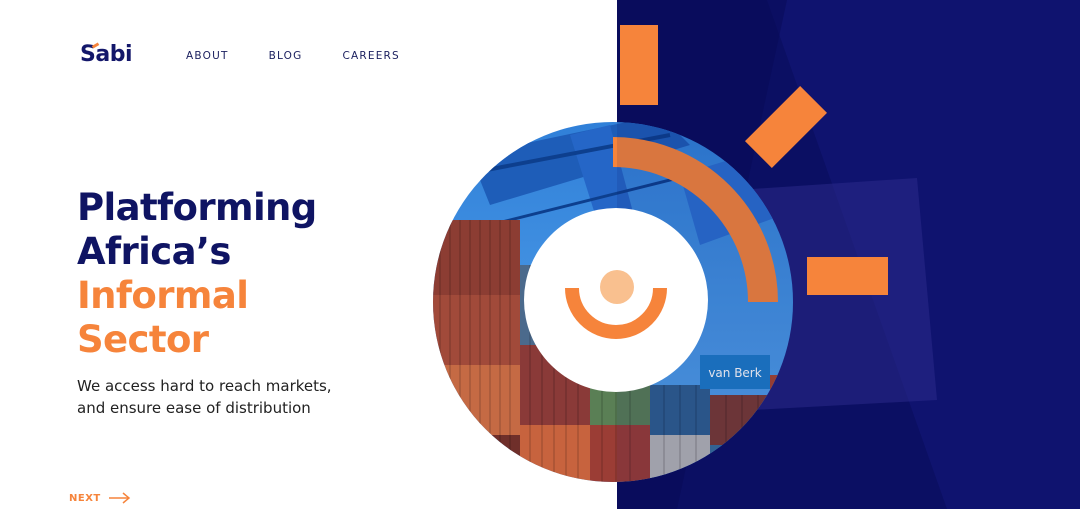 The height and width of the screenshot is (509, 1080). I want to click on arrow-right-icon, so click(119, 498).